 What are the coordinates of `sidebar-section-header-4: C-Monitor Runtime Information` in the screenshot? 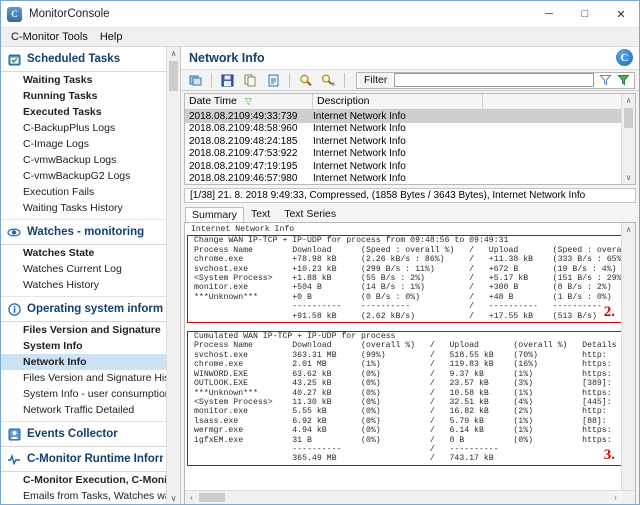 It's located at (84, 459).